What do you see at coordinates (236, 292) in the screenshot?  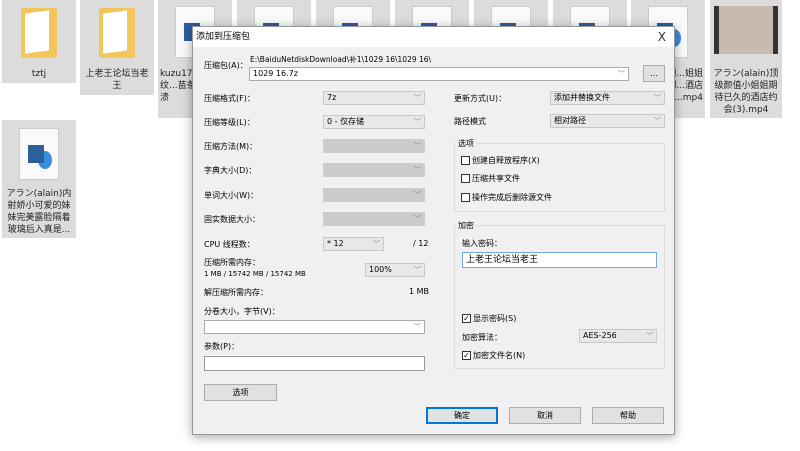 I see `decompress-mem-label: 解压缩所需内存：` at bounding box center [236, 292].